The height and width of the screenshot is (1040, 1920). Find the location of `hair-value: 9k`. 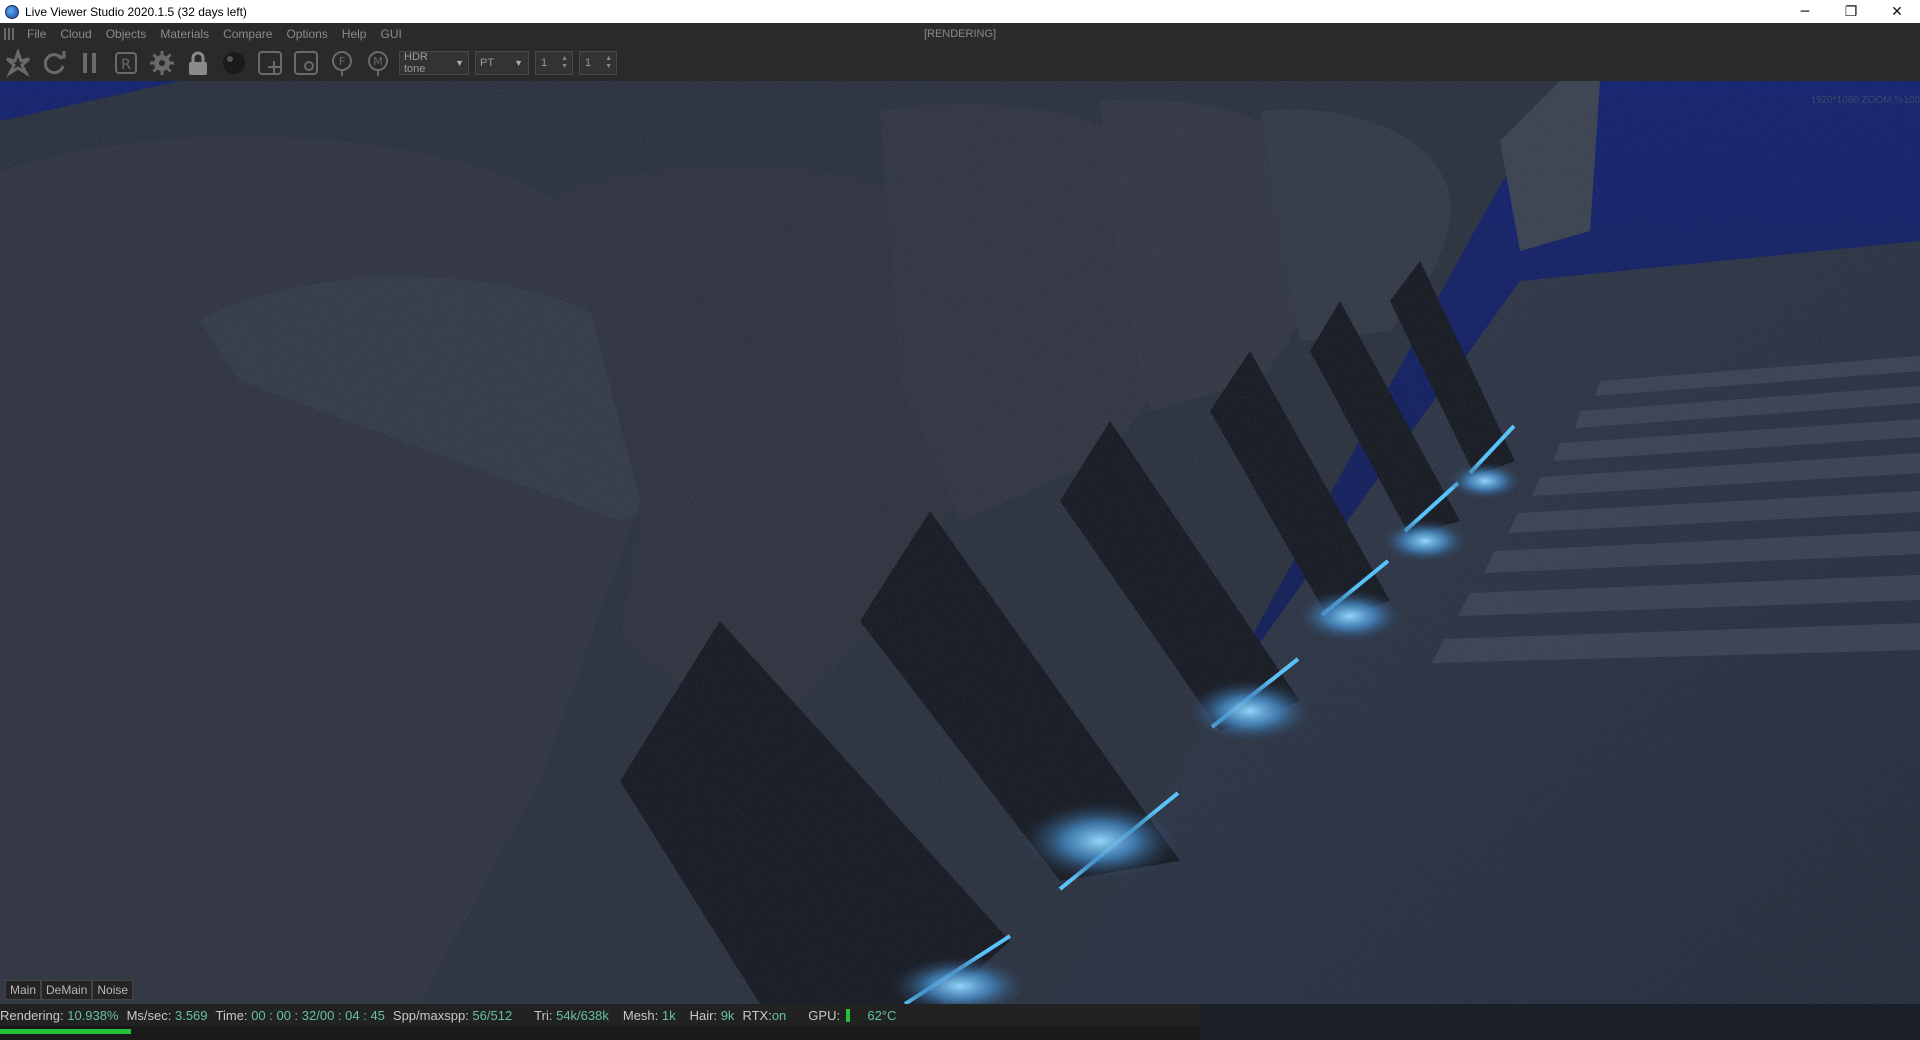

hair-value: 9k is located at coordinates (727, 1015).